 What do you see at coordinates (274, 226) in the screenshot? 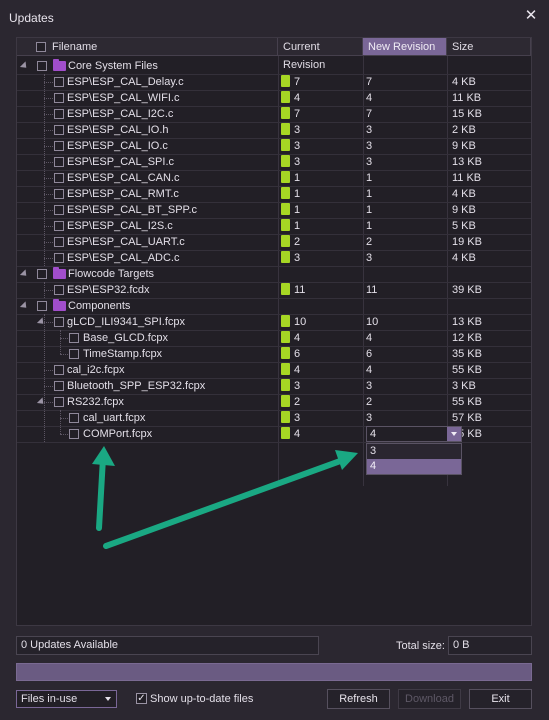
I see `file-row: ESP\ESP_CAL_I2S.c 1 1 5 KB` at bounding box center [274, 226].